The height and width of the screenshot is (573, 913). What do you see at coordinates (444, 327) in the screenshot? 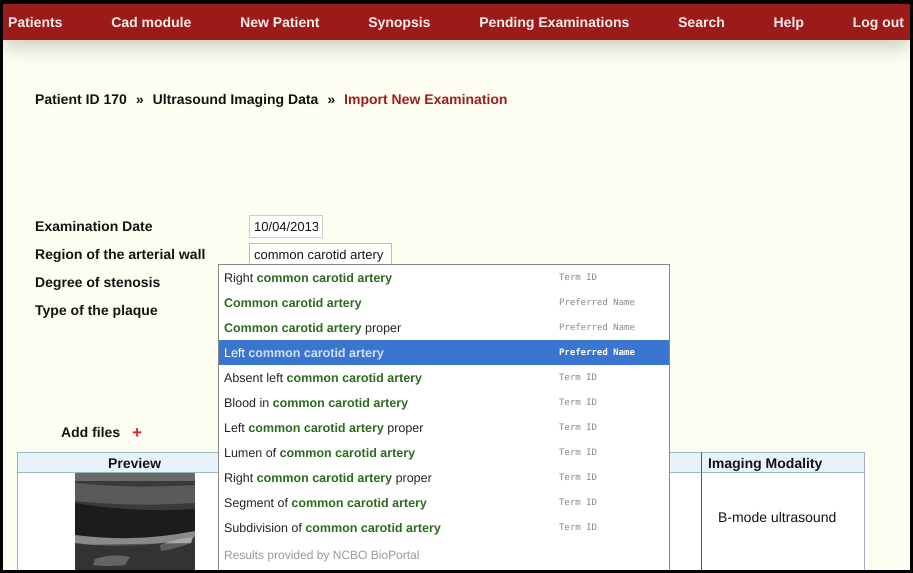
I see `suggestion-item: Common carotid artery proper Preferred Name` at bounding box center [444, 327].